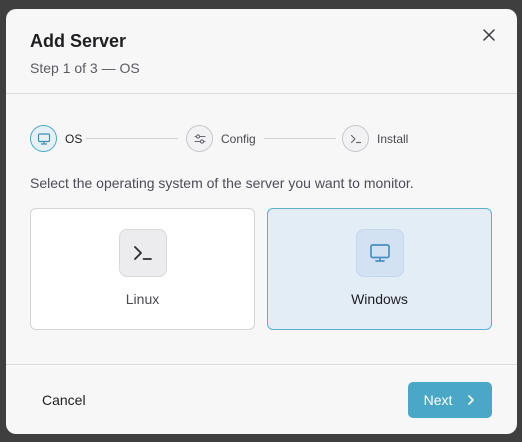  I want to click on os-option-linux: Linux, so click(142, 269).